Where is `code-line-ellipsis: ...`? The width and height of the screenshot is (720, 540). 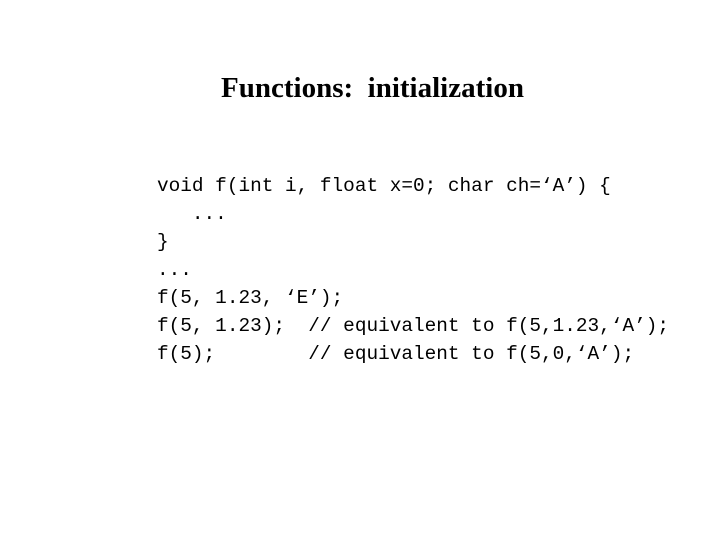
code-line-ellipsis: ... is located at coordinates (174, 270).